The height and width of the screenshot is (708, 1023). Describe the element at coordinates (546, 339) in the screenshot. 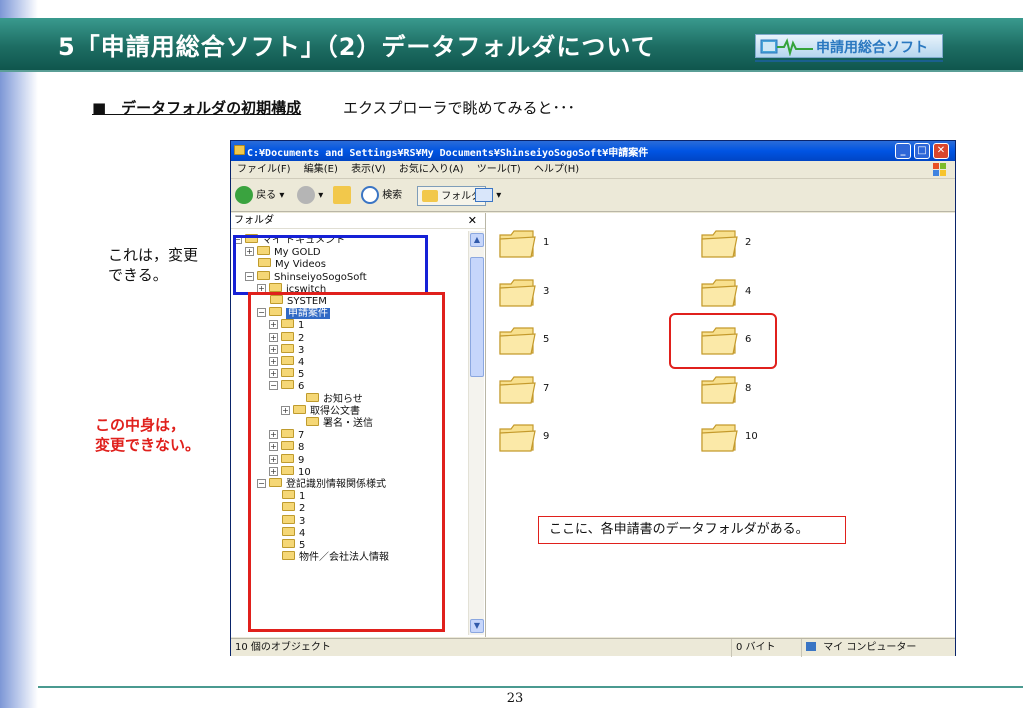

I see `folder-label: 5` at that location.